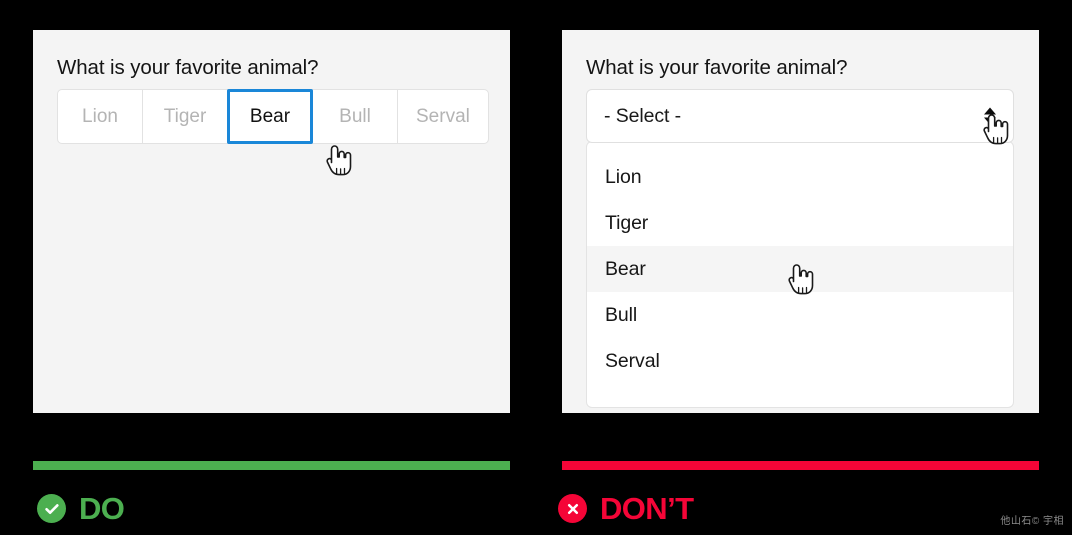 This screenshot has height=535, width=1072. Describe the element at coordinates (627, 222) in the screenshot. I see `dropdown-option-label: Tiger` at that location.